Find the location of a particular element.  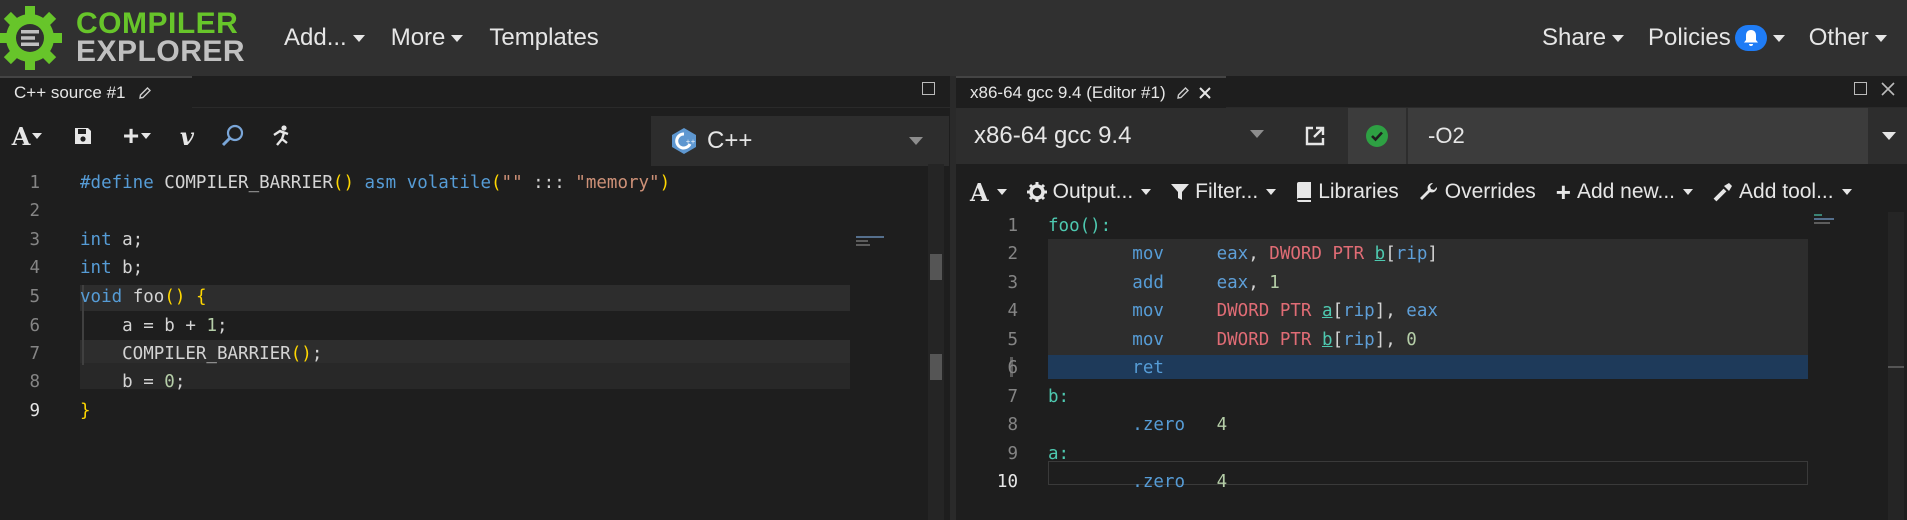

cpp-logo-icon: ++ is located at coordinates (684, 141).